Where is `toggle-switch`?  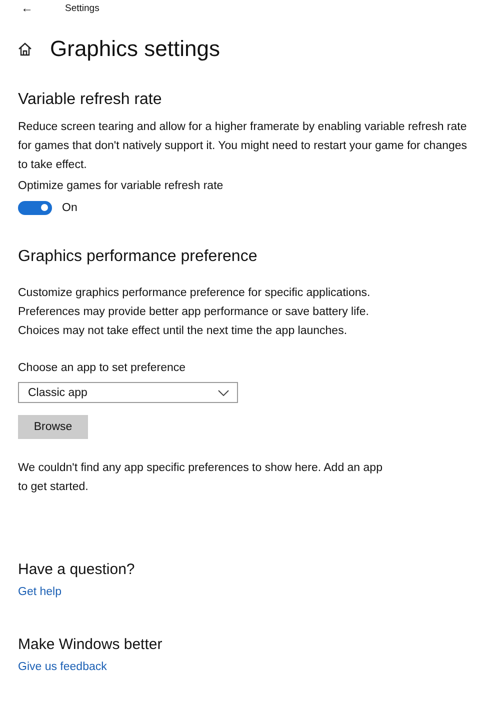
toggle-switch is located at coordinates (35, 208).